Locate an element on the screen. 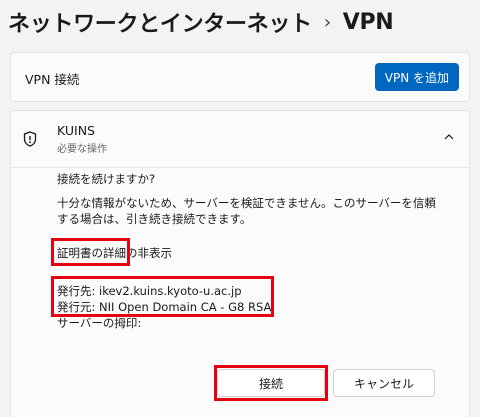 The width and height of the screenshot is (480, 417). shield-icon is located at coordinates (30, 139).